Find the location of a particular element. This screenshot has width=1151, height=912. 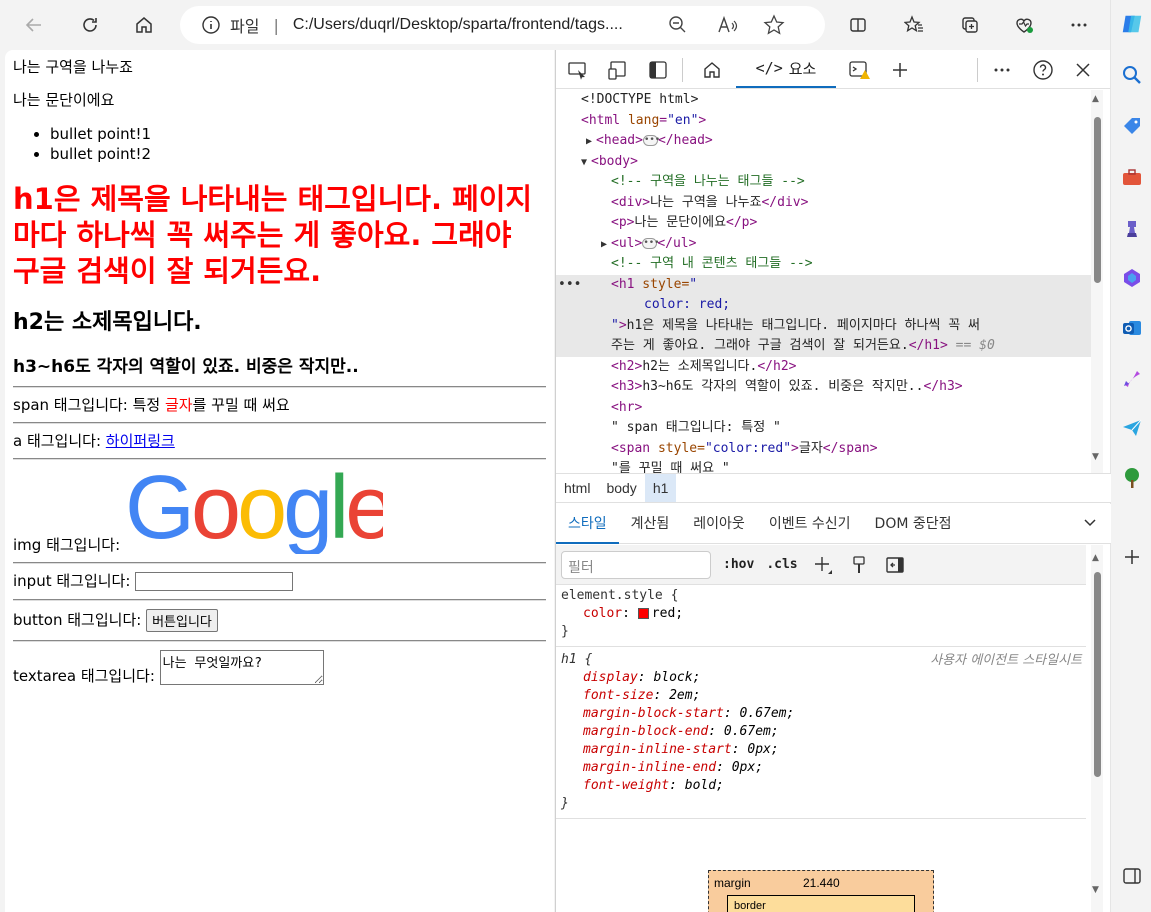

dom-row: <html lang="en"> is located at coordinates (823, 121).